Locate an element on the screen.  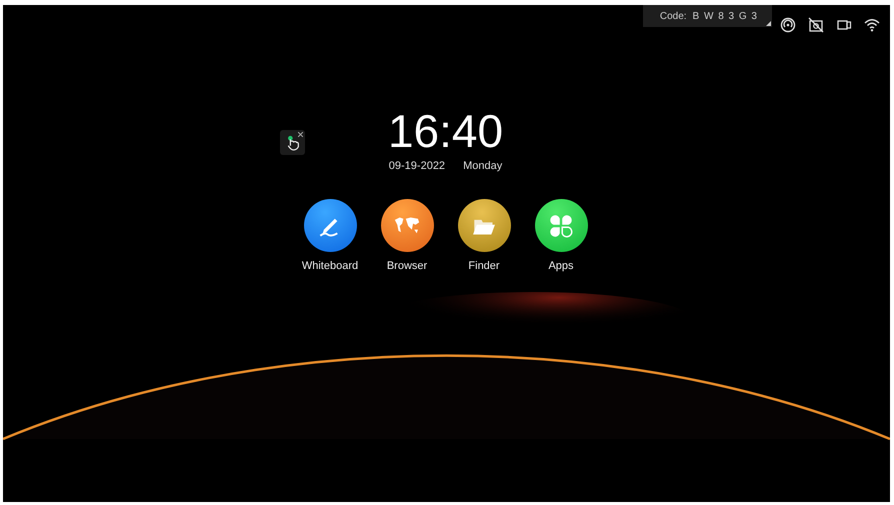
close-icon is located at coordinates (300, 134).